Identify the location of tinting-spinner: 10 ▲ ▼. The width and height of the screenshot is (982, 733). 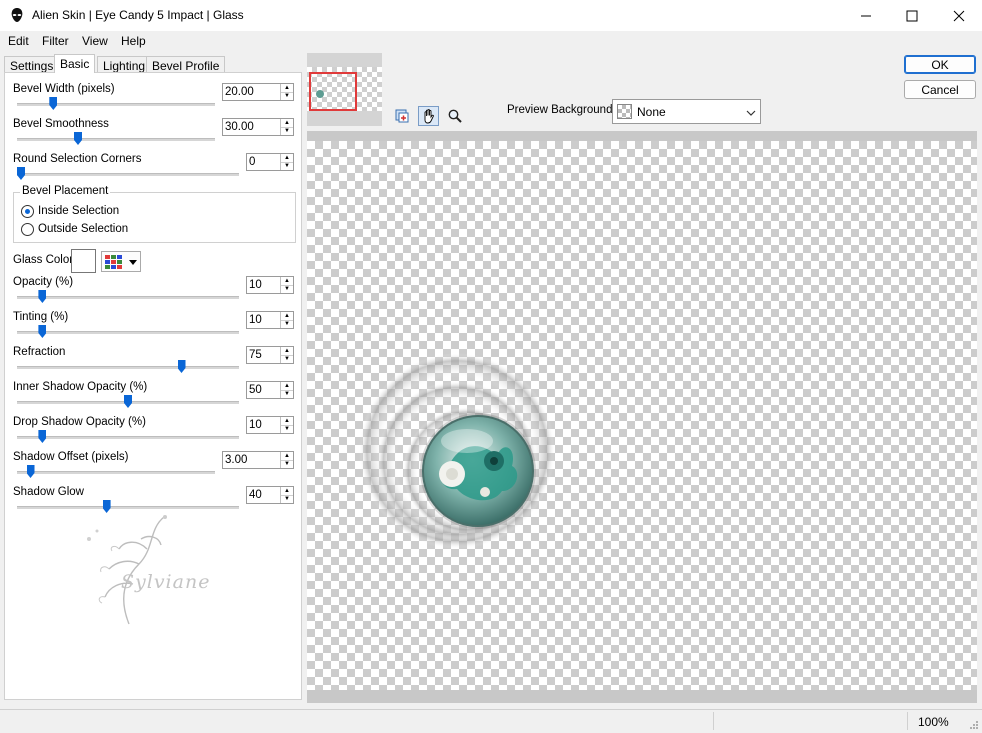
(270, 320).